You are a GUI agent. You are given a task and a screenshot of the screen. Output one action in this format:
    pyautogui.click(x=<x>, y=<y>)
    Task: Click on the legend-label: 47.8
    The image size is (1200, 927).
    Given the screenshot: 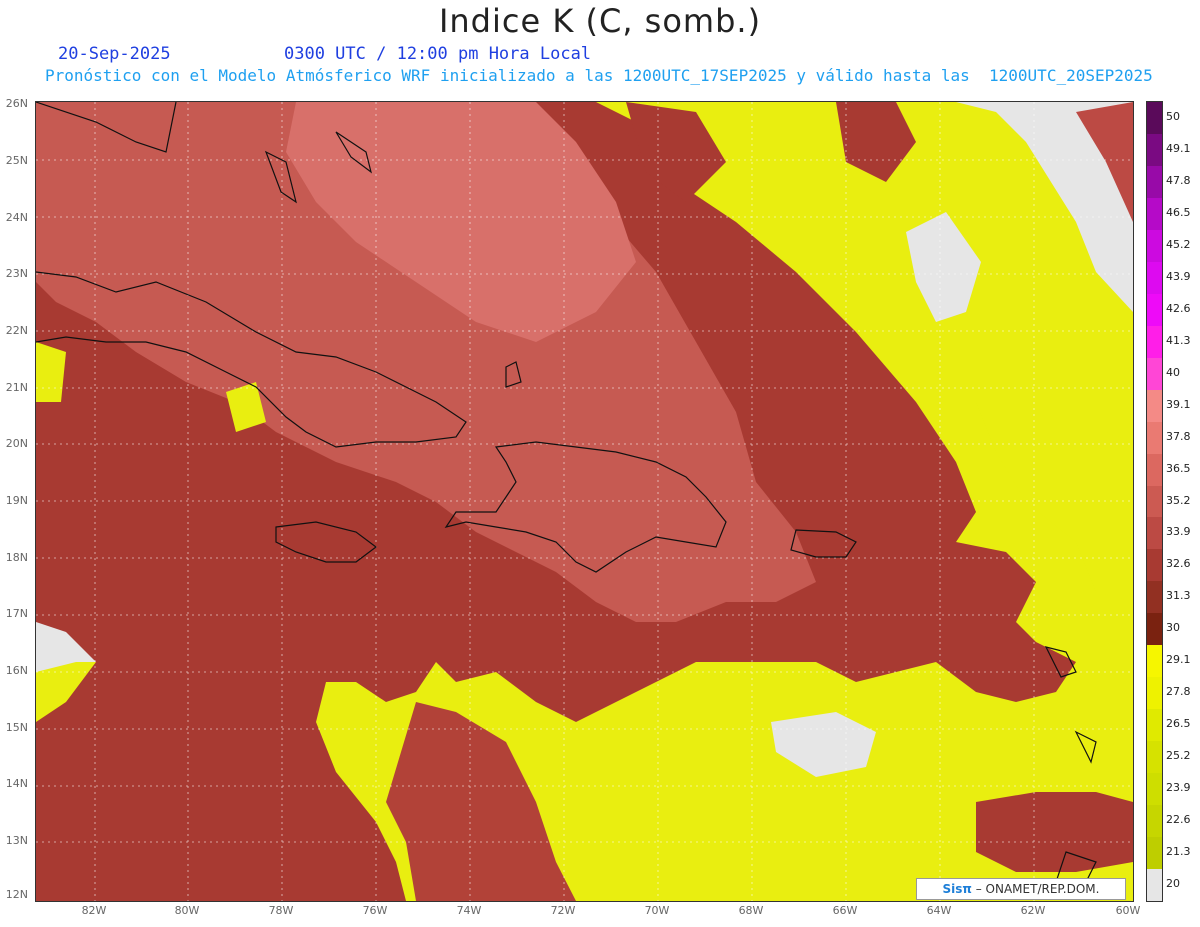 What is the action you would take?
    pyautogui.click(x=1178, y=180)
    